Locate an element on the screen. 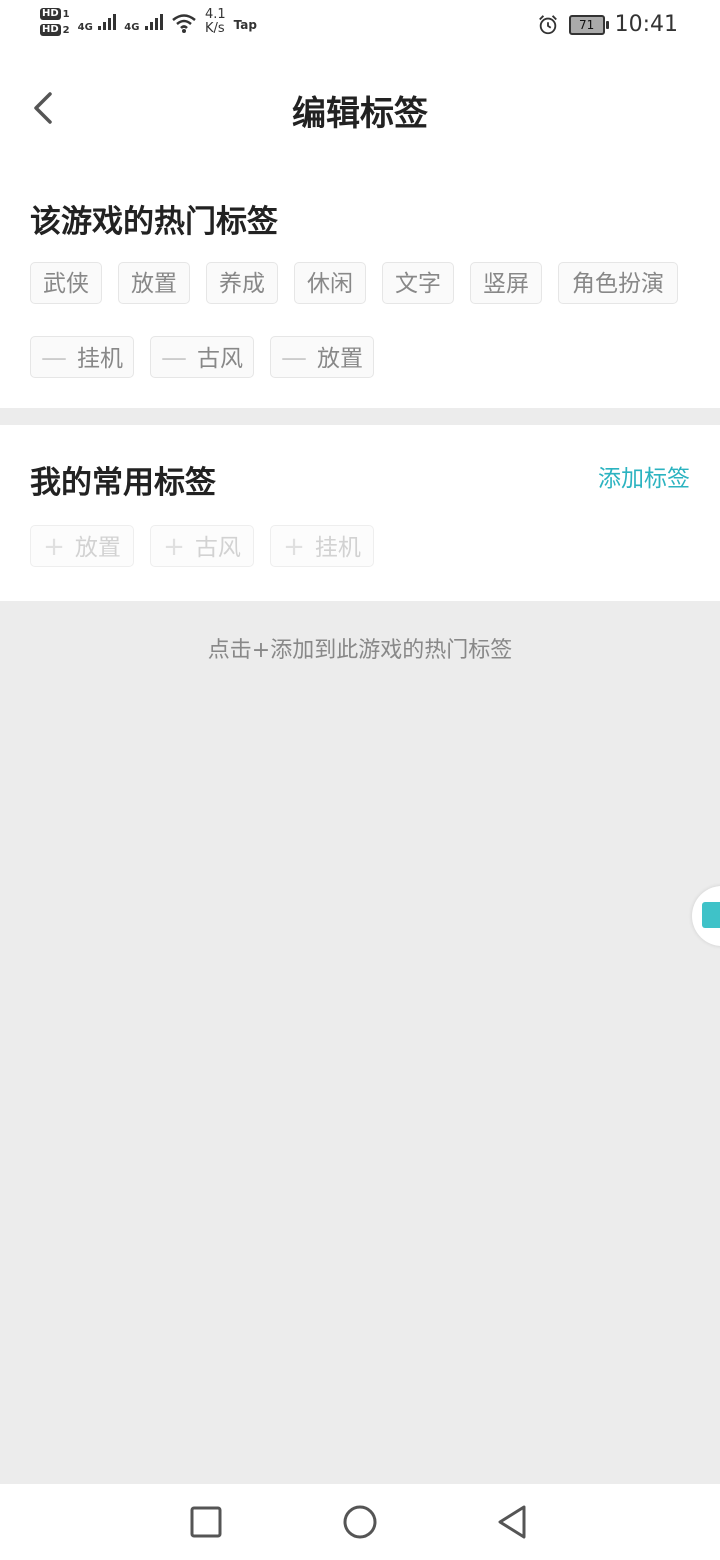  floating-button is located at coordinates (706, 916).